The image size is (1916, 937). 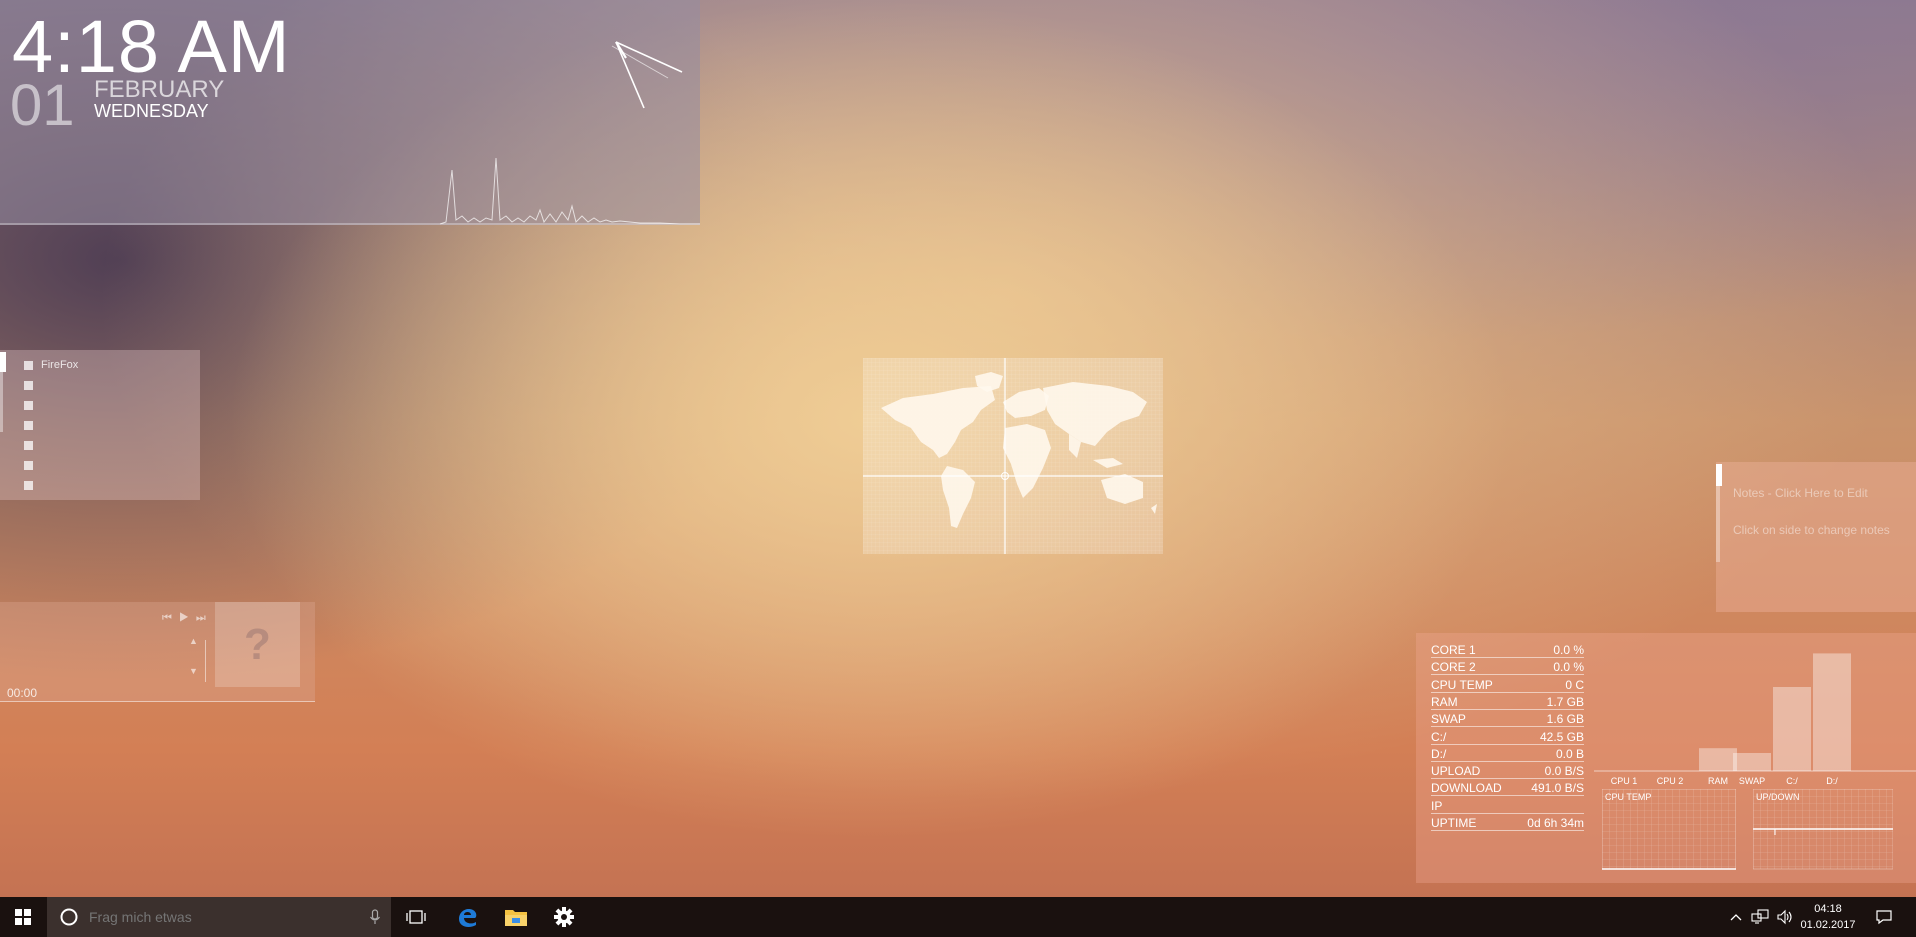 I want to click on date-month: FEBRUARY, so click(x=159, y=89).